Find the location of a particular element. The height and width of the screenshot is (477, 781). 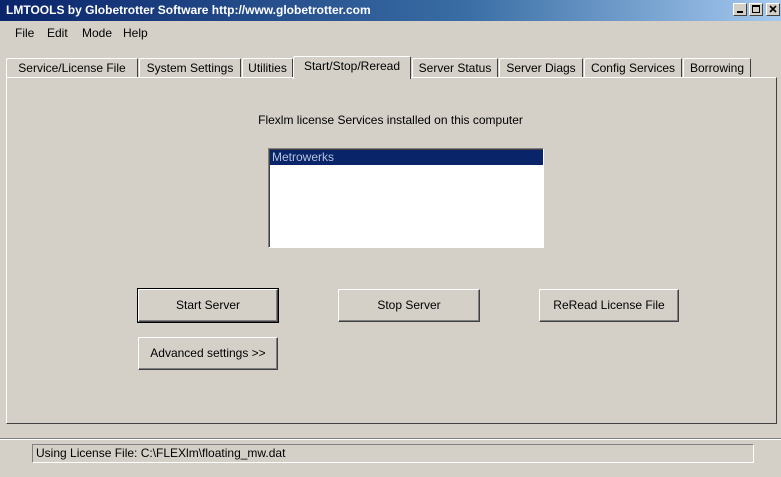

tab-start-stop-reread: Start/Stop/Reread is located at coordinates (352, 67).